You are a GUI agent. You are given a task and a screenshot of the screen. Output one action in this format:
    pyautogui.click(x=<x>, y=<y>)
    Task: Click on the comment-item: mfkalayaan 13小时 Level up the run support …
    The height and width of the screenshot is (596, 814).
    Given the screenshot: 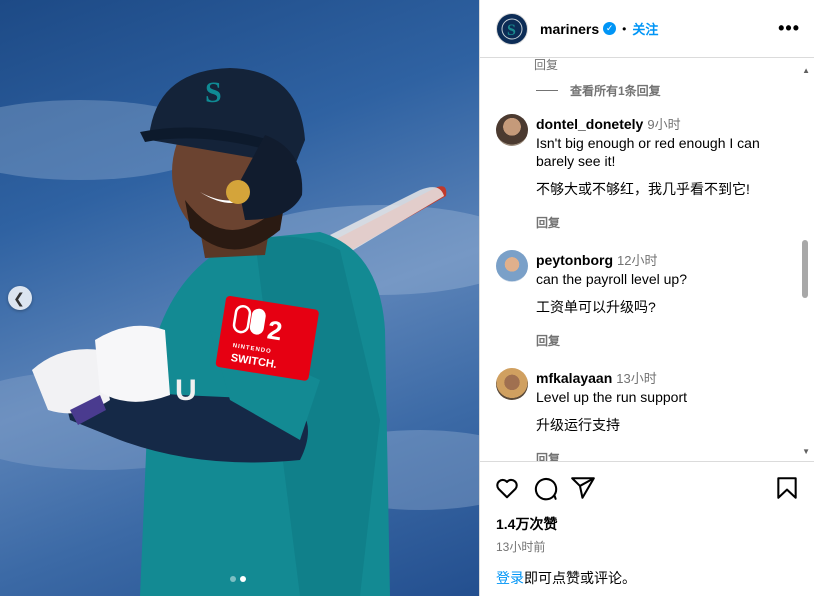 What is the action you would take?
    pyautogui.click(x=646, y=414)
    